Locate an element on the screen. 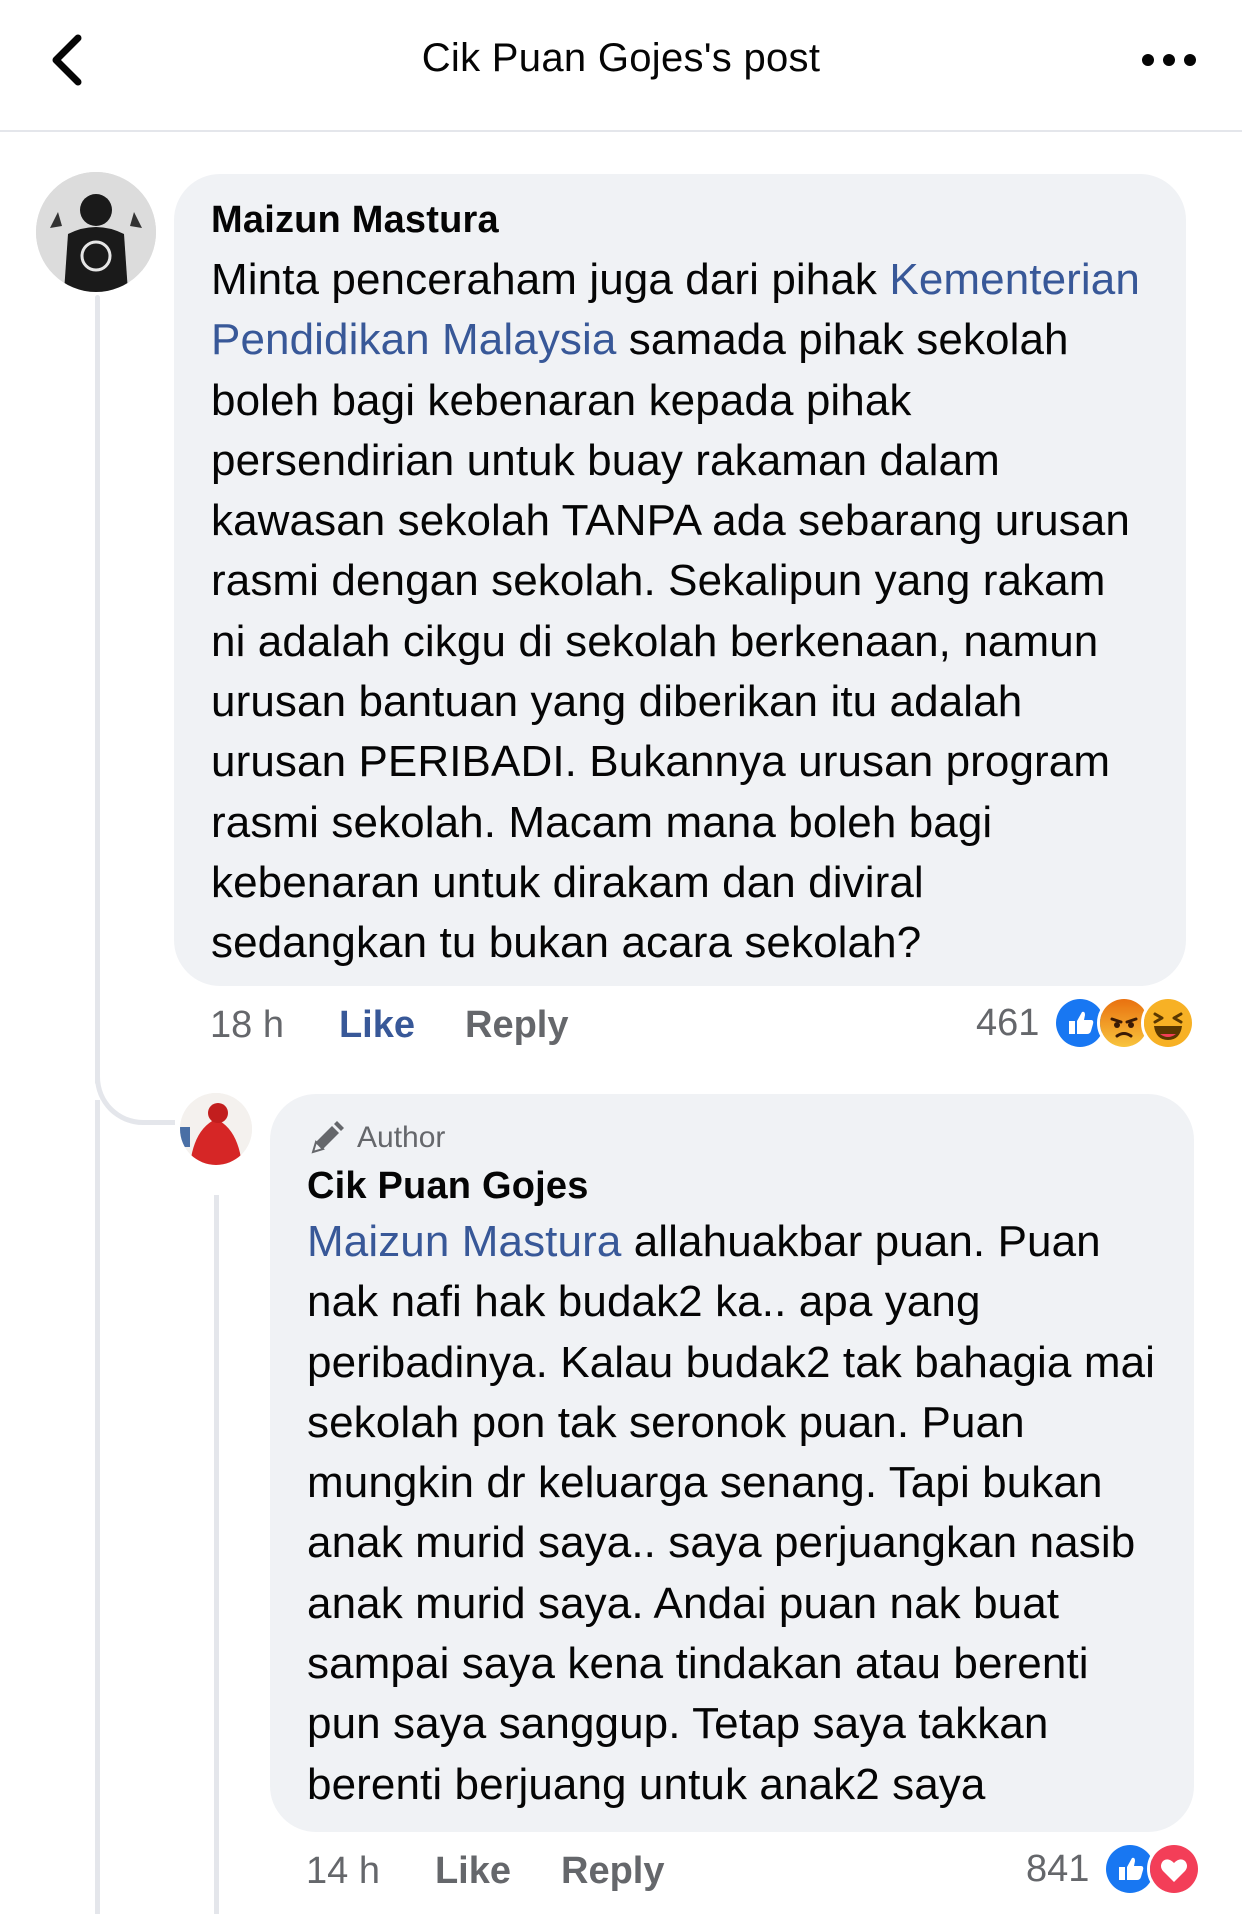  reply-reactions-summary: 841 is located at coordinates (1114, 1869).